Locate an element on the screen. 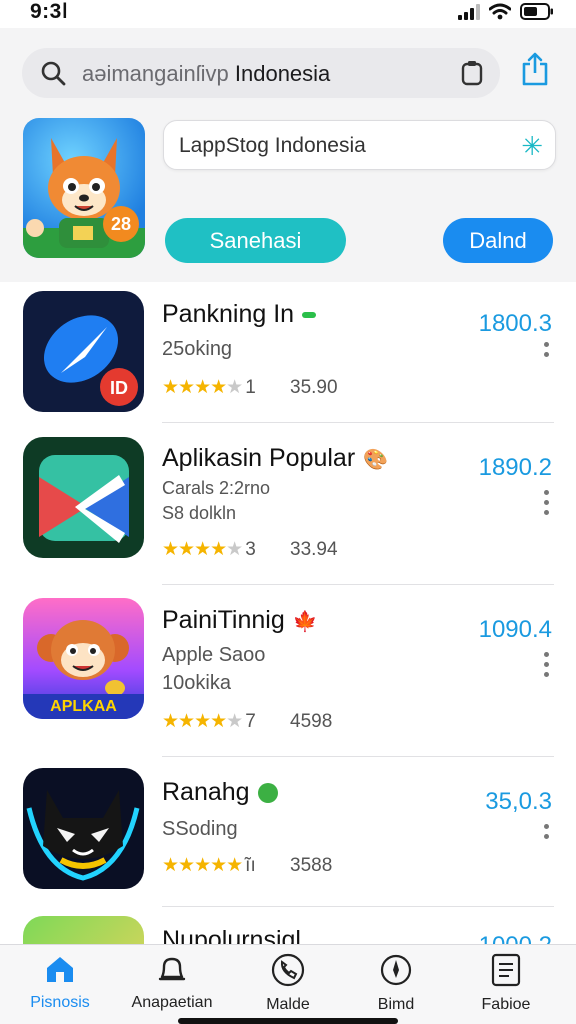 The width and height of the screenshot is (576, 1024). app-price: 1090.4 is located at coordinates (515, 629).